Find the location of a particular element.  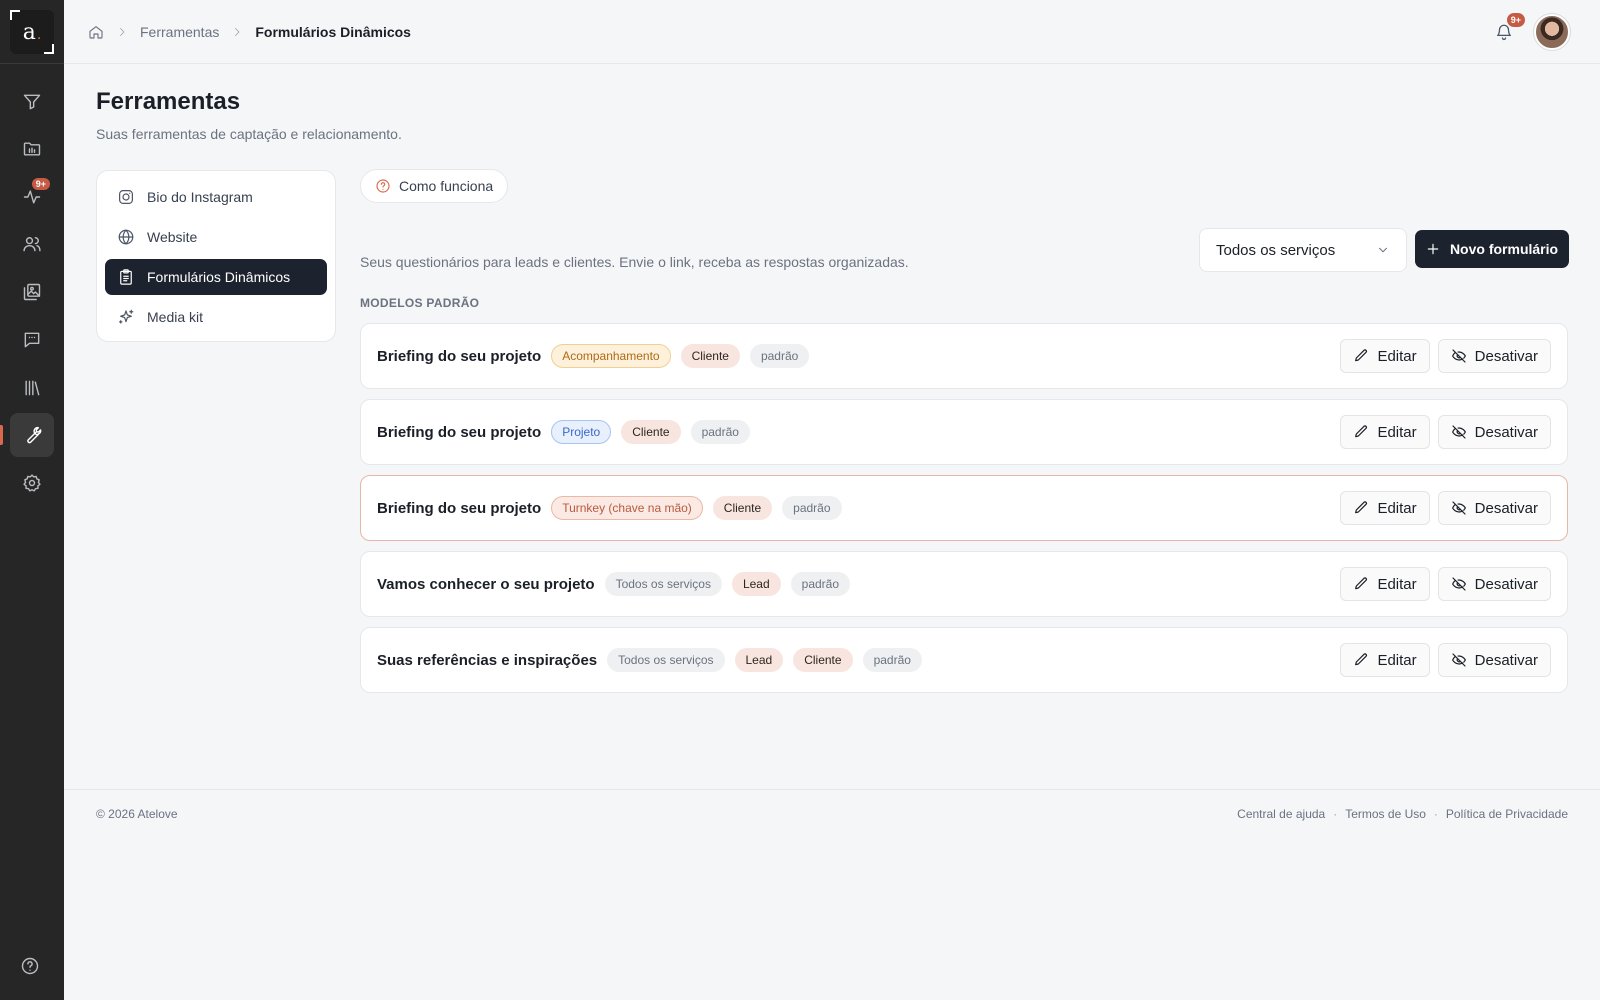

form-tags: Todos os serviços Lead padrão is located at coordinates (972, 584).